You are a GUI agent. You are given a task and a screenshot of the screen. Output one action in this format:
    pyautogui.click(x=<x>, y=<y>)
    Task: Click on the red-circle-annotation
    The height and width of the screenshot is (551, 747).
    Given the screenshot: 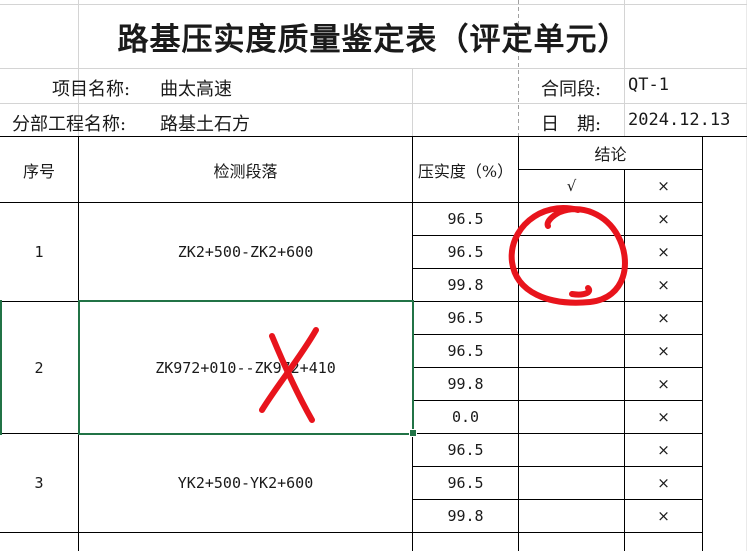 What is the action you would take?
    pyautogui.click(x=568, y=255)
    